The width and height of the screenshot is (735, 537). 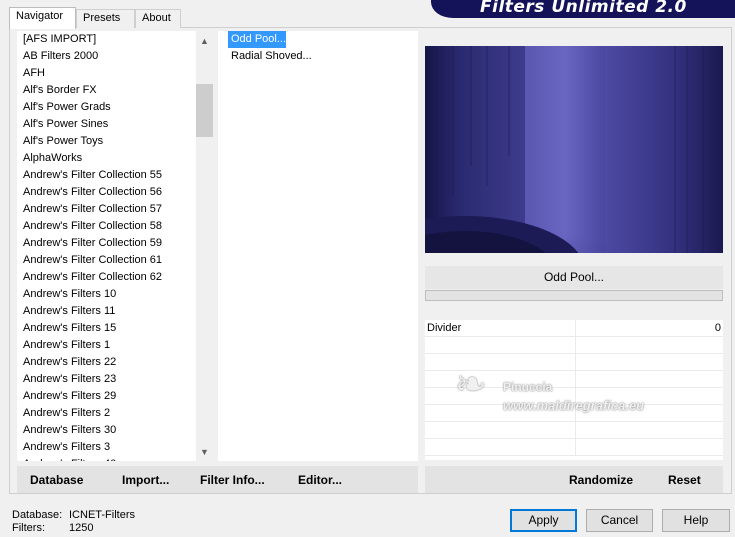 I want to click on database-value: ICNET-Filters, so click(x=102, y=515).